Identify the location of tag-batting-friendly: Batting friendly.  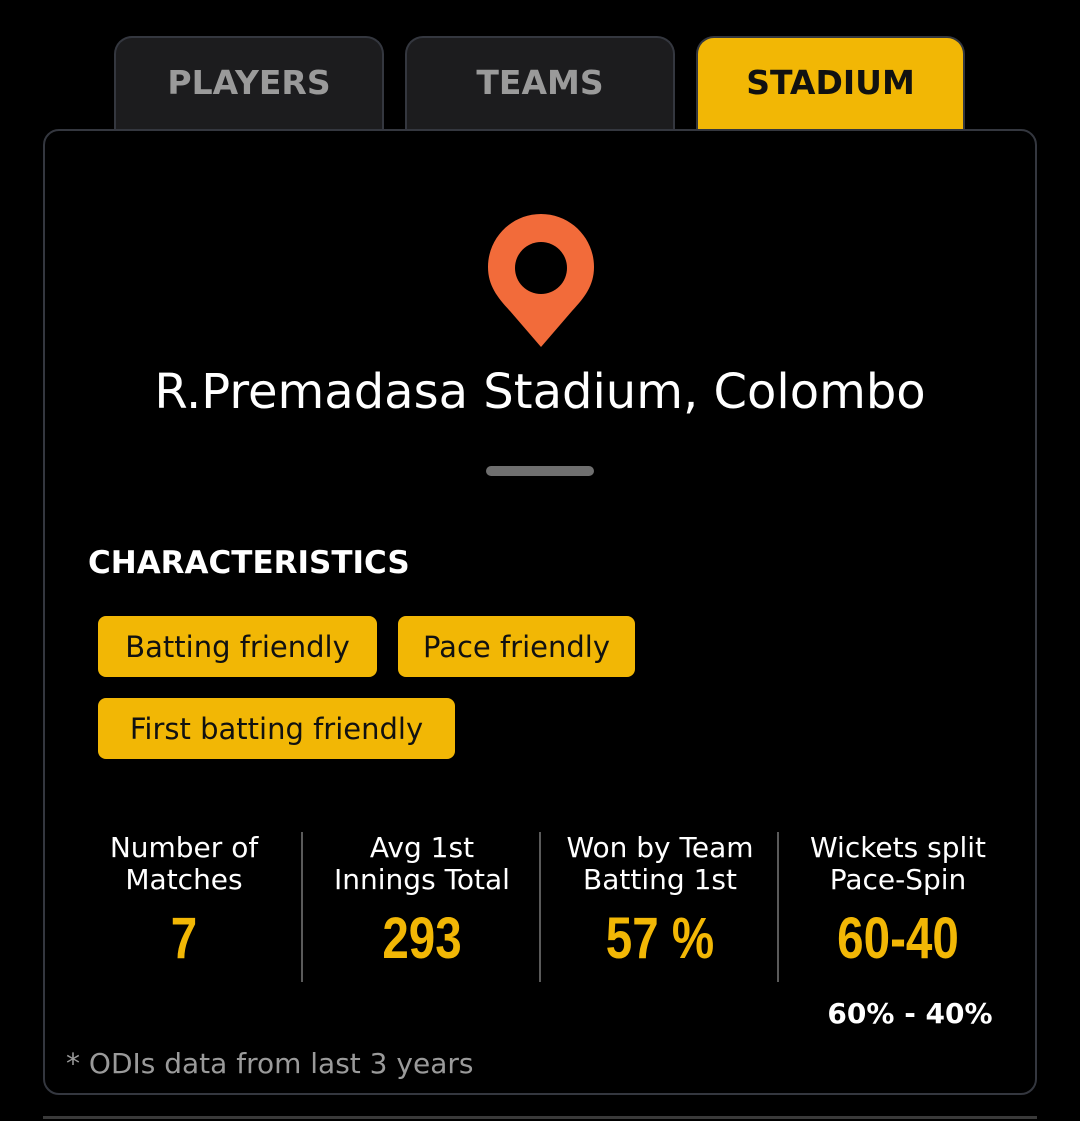
(237, 646).